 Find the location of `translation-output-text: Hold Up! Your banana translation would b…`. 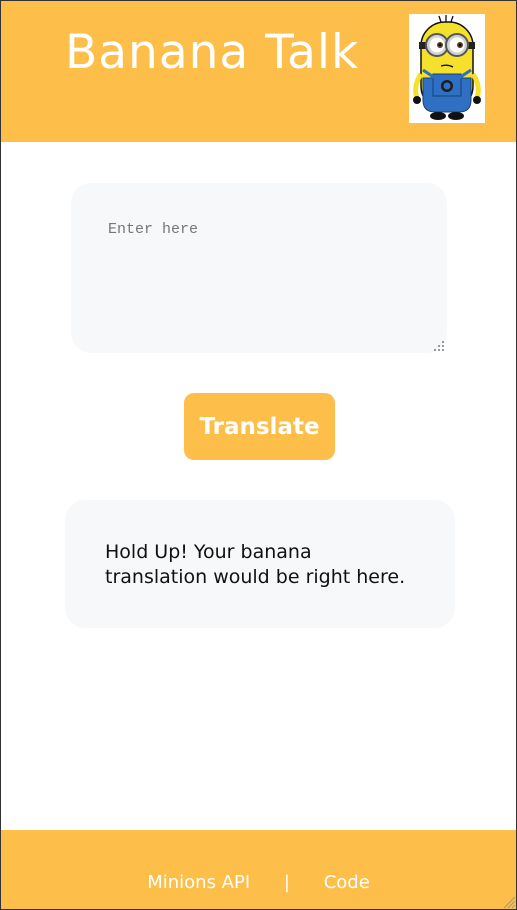

translation-output-text: Hold Up! Your banana translation would b… is located at coordinates (255, 564).